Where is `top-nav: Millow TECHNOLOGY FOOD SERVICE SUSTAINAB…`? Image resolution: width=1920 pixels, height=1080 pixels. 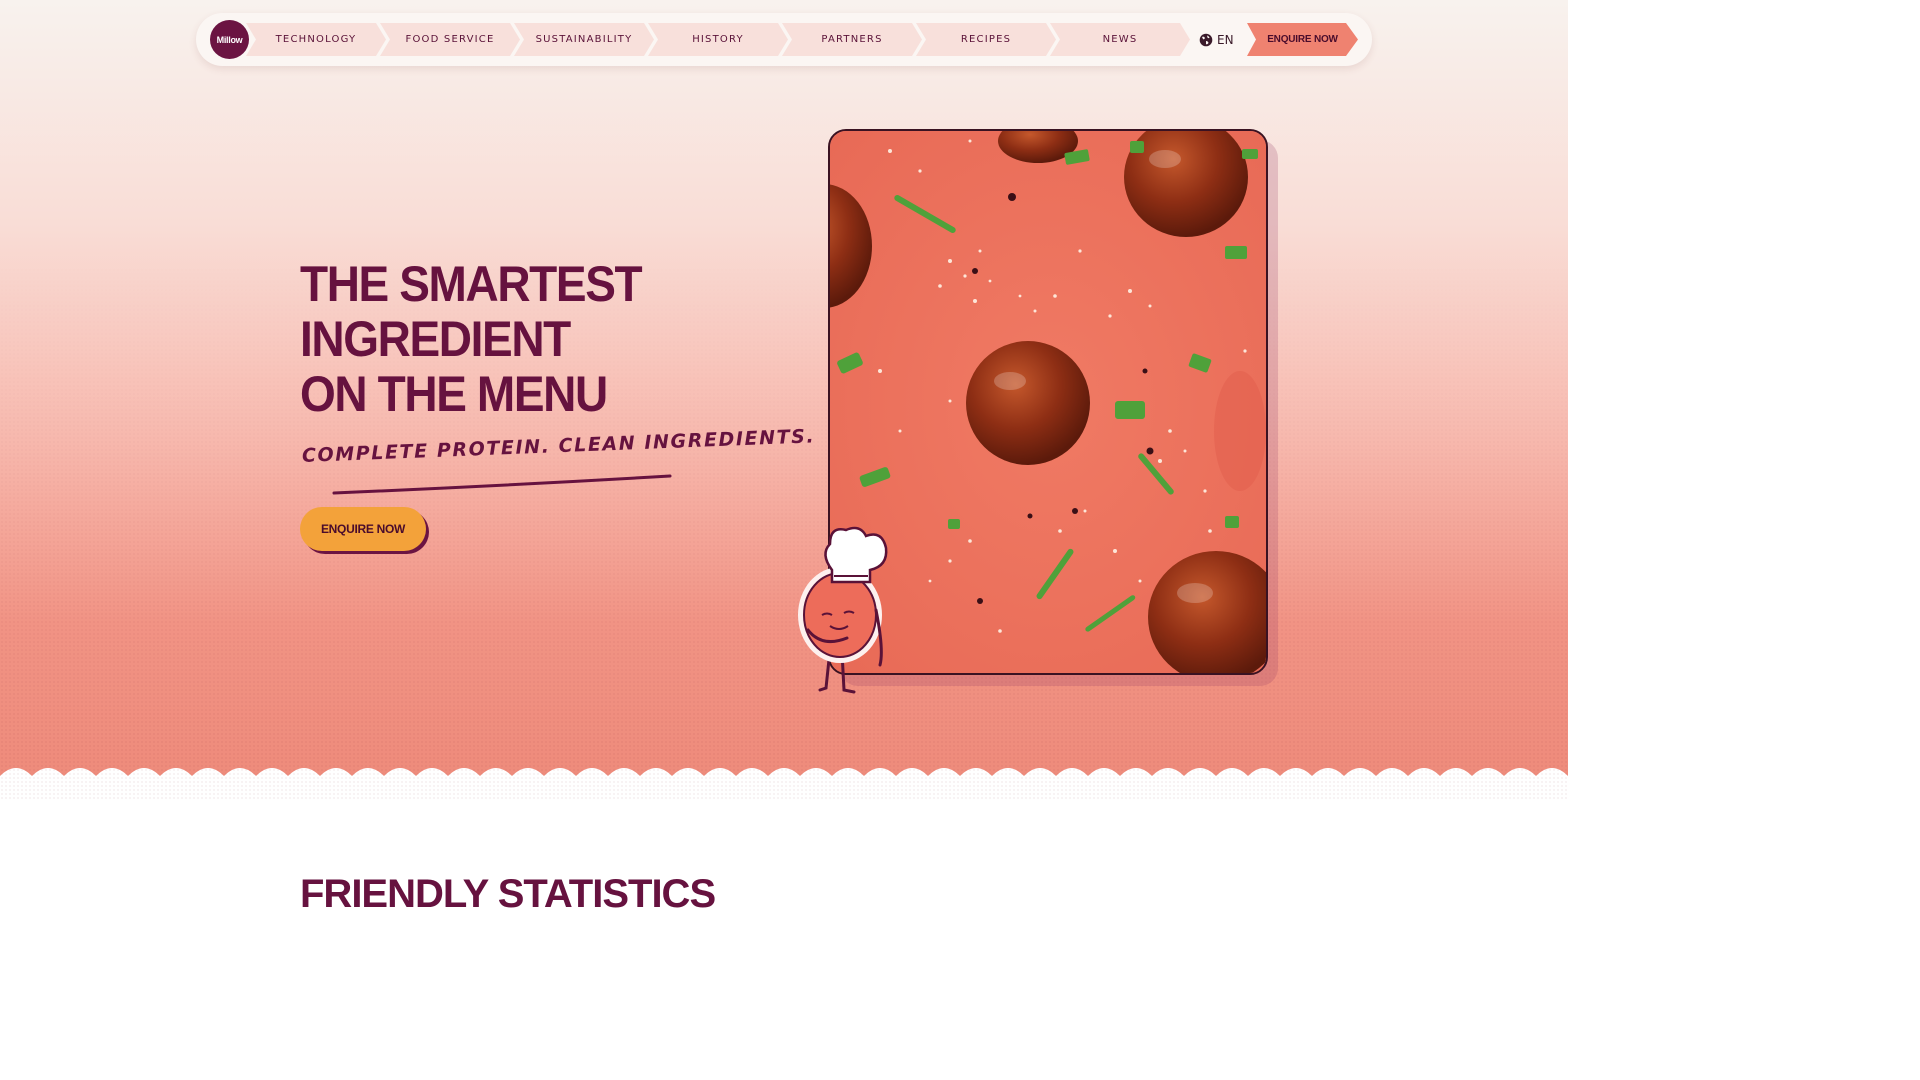
top-nav: Millow TECHNOLOGY FOOD SERVICE SUSTAINAB… is located at coordinates (784, 39).